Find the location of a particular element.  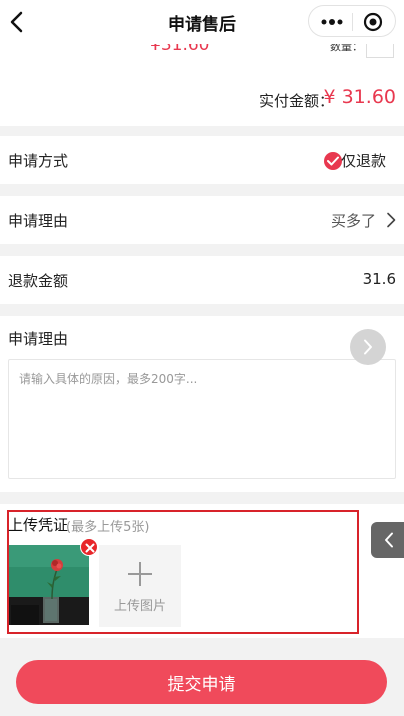

reason-select-row: 申请理由 买多了 is located at coordinates (202, 220).